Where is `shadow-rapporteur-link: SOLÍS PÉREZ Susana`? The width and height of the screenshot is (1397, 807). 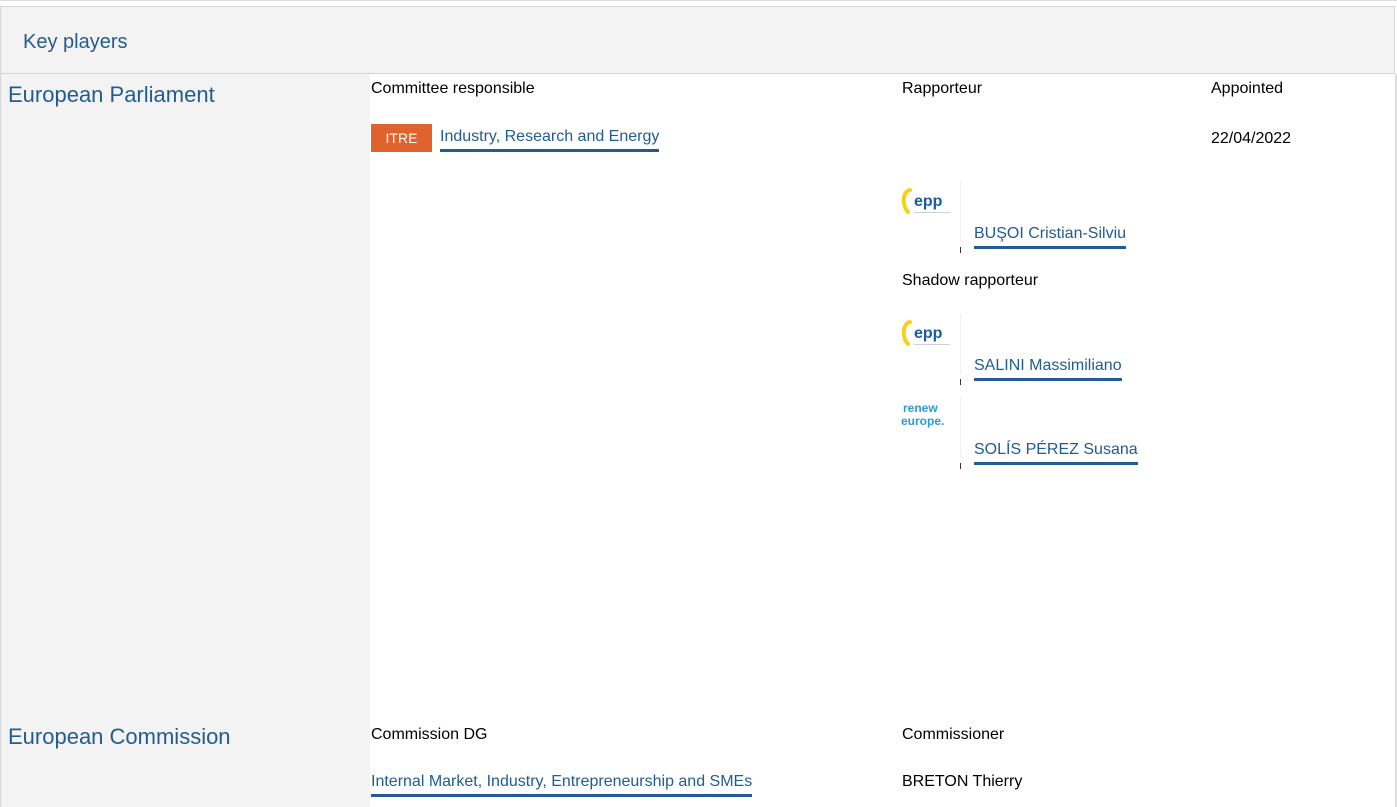
shadow-rapporteur-link: SOLÍS PÉREZ Susana is located at coordinates (1056, 453).